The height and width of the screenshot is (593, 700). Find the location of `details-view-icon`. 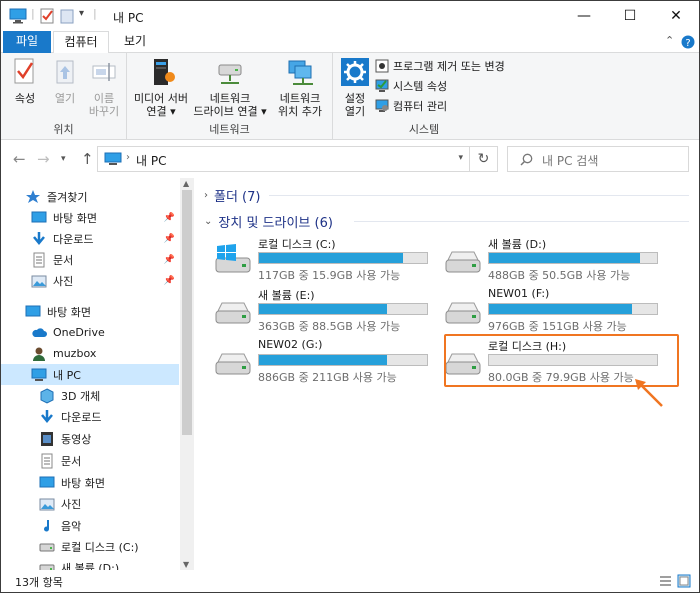

details-view-icon is located at coordinates (665, 581).